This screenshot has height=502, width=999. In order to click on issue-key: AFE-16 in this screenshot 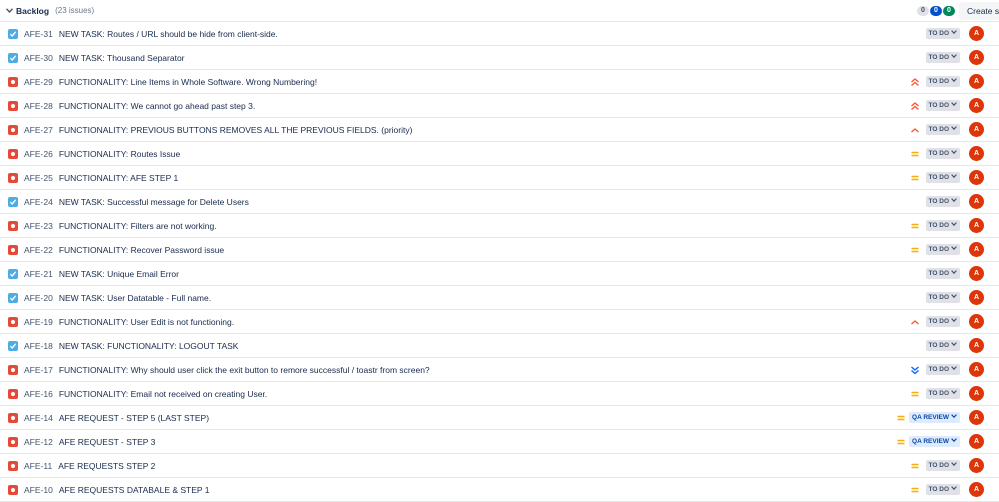, I will do `click(38, 394)`.